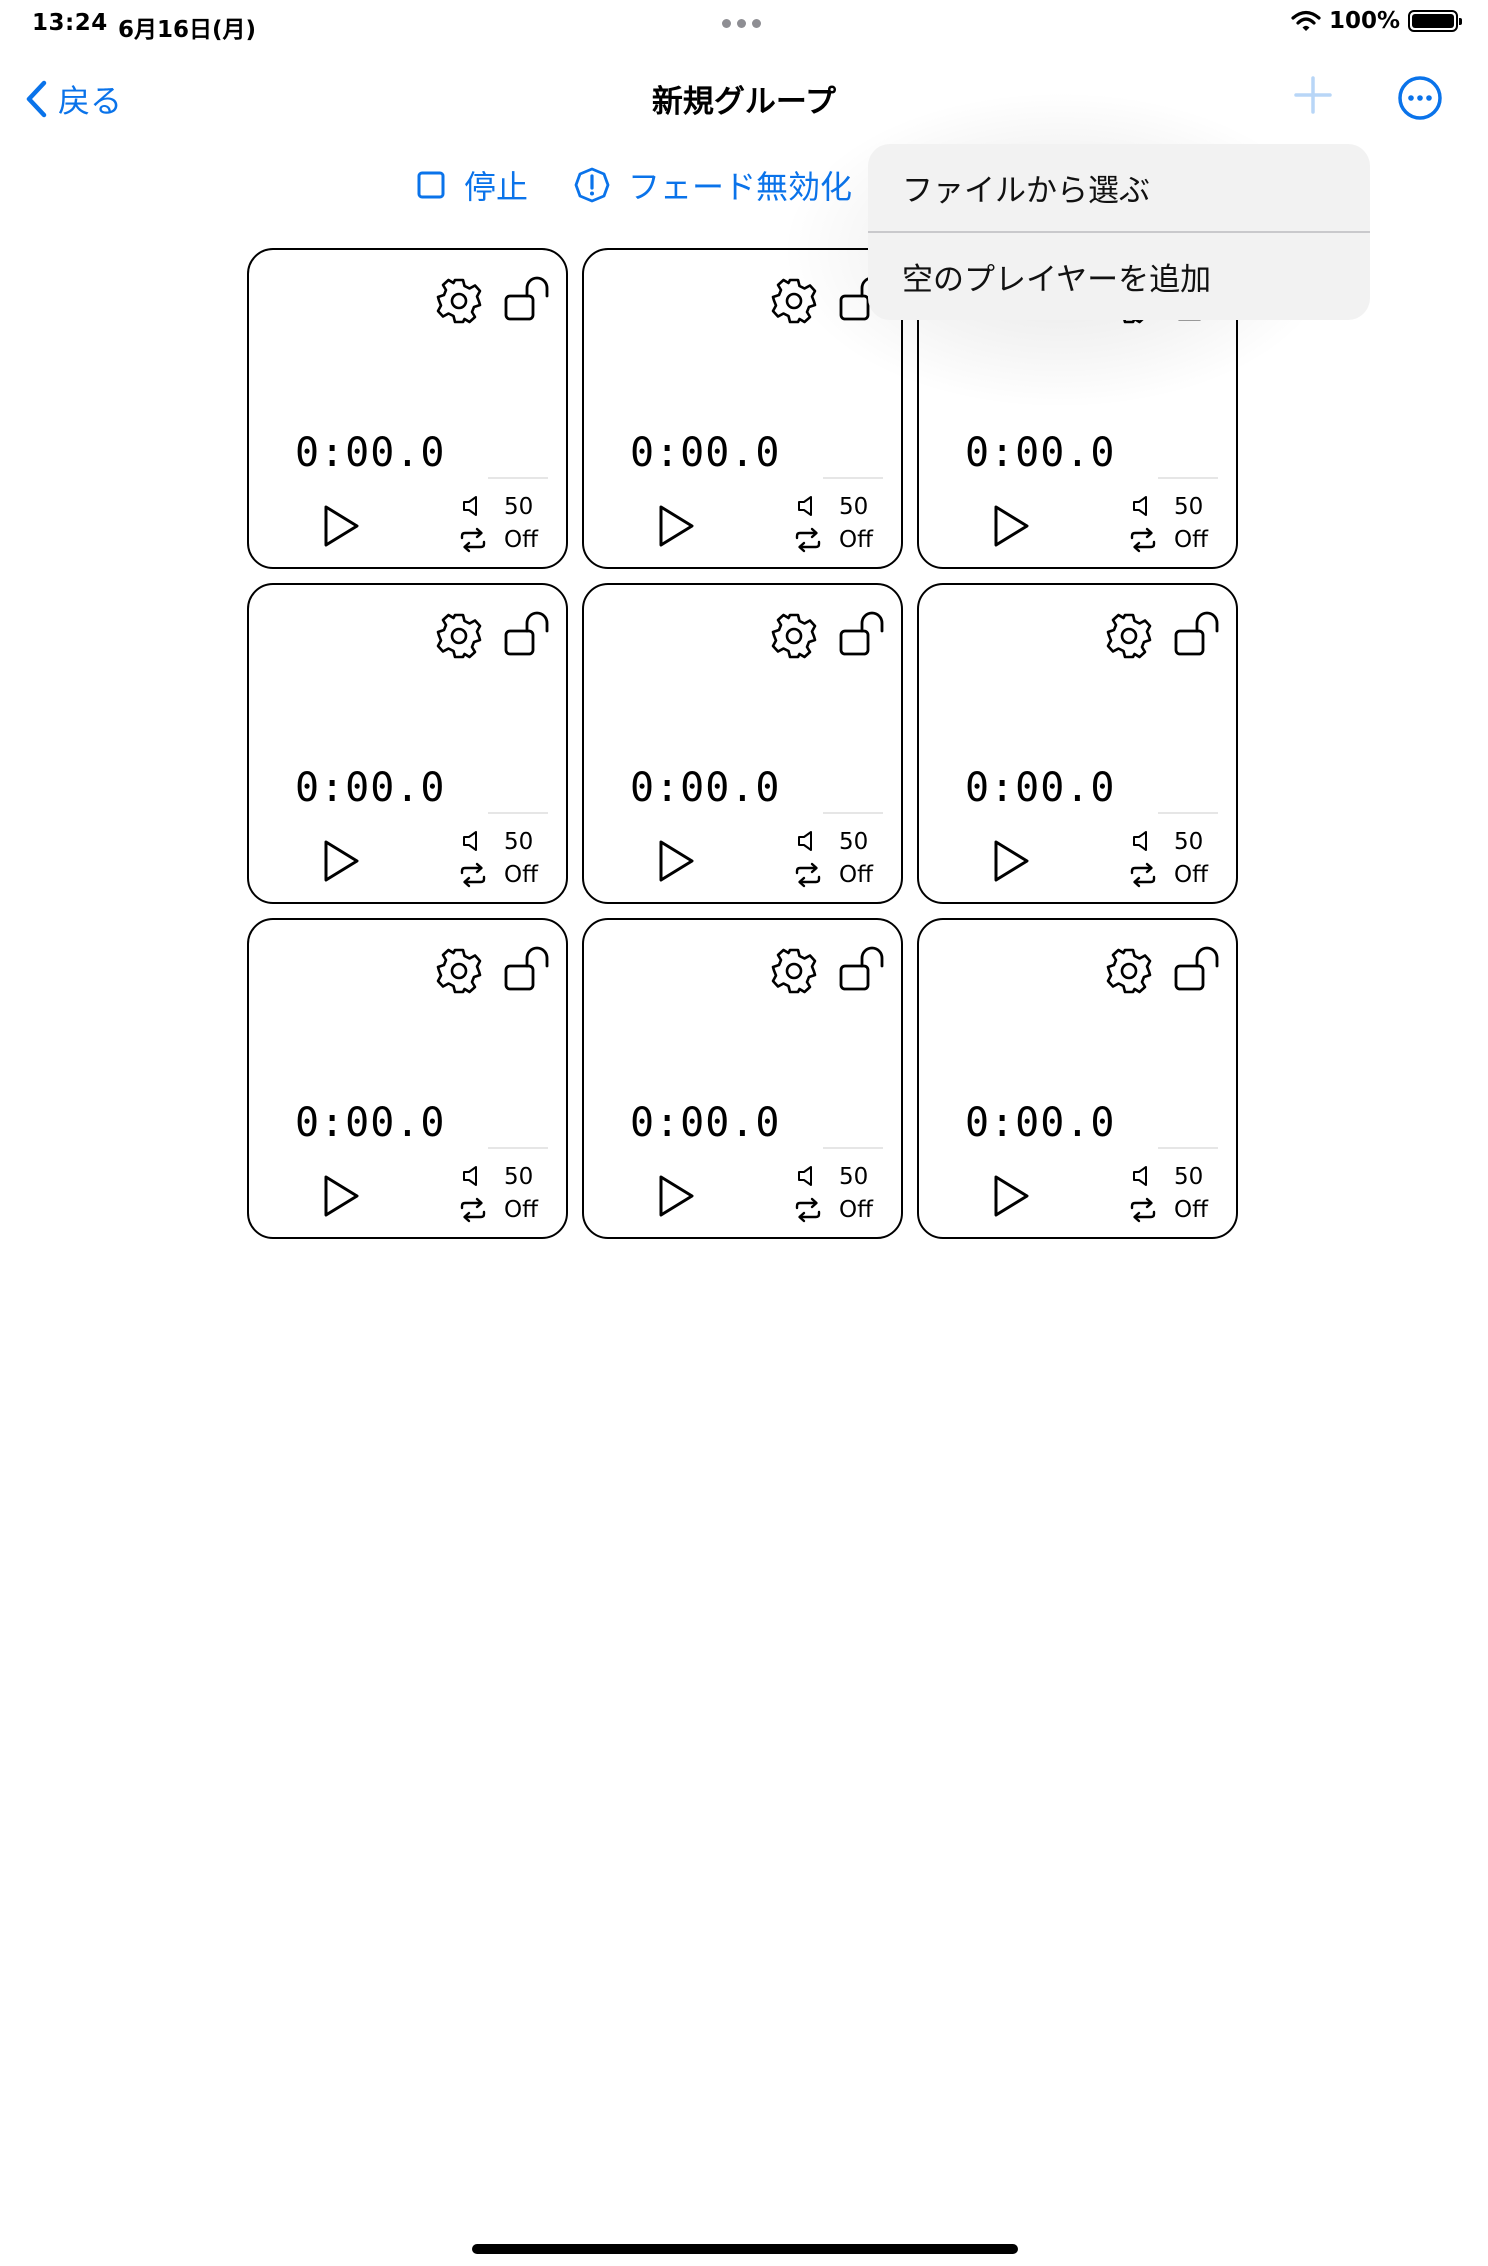 The image size is (1488, 2266). What do you see at coordinates (431, 185) in the screenshot?
I see `stop-square-icon` at bounding box center [431, 185].